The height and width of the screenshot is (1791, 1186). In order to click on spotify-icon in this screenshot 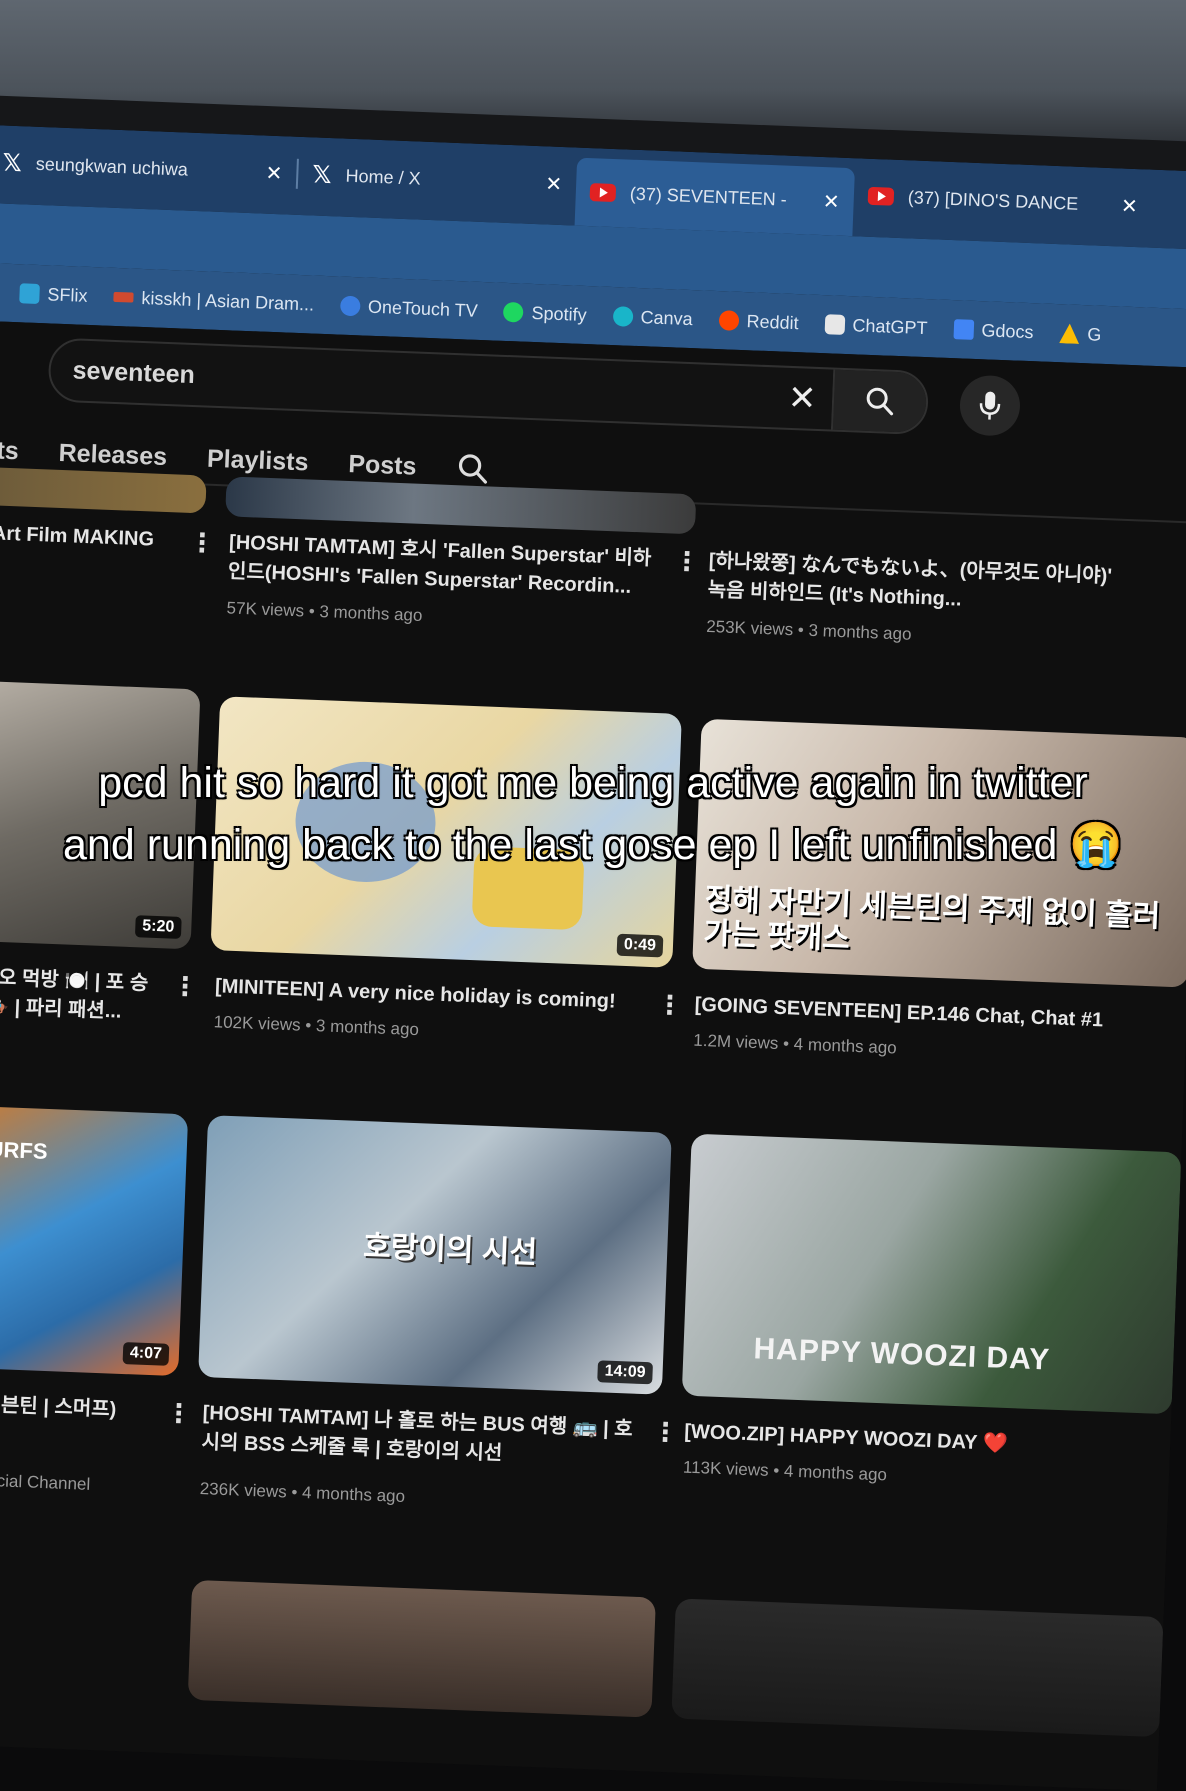, I will do `click(513, 312)`.